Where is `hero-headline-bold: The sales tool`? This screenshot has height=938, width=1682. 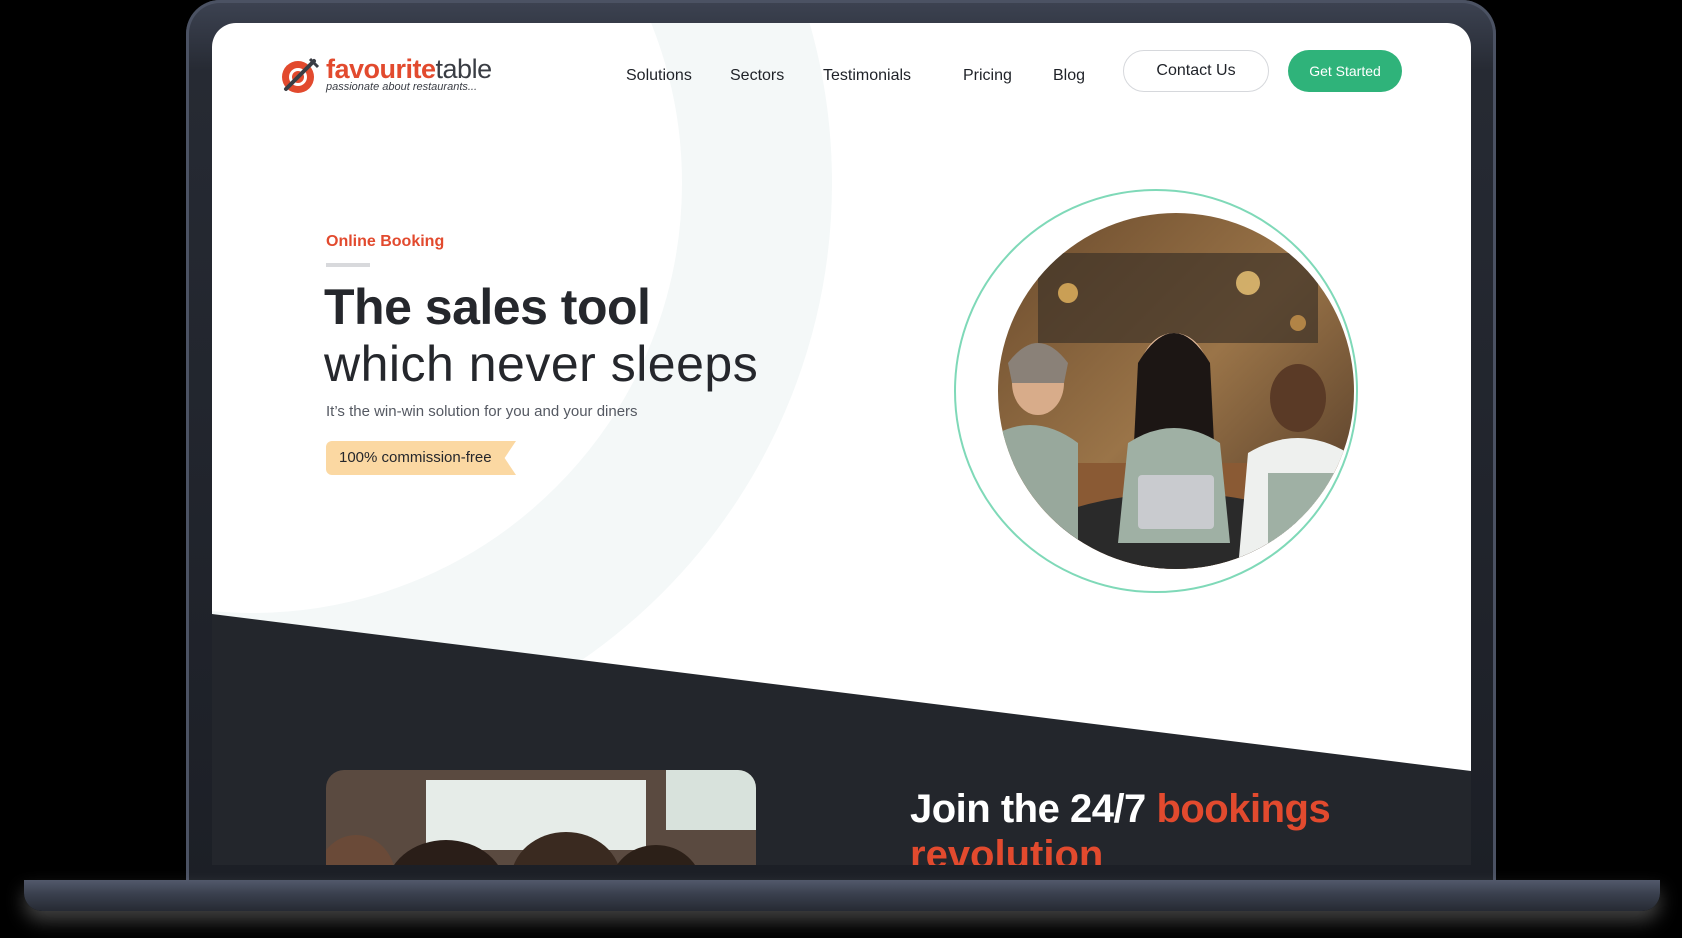 hero-headline-bold: The sales tool is located at coordinates (487, 307).